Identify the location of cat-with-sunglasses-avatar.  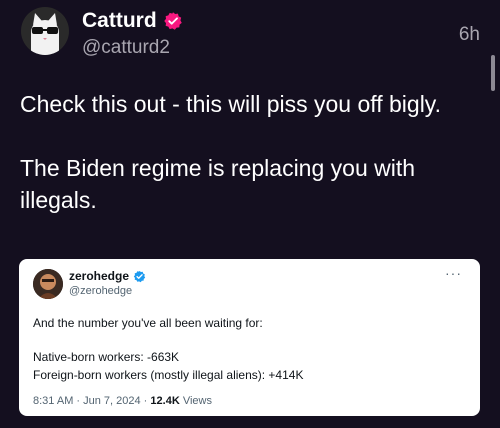
(45, 31).